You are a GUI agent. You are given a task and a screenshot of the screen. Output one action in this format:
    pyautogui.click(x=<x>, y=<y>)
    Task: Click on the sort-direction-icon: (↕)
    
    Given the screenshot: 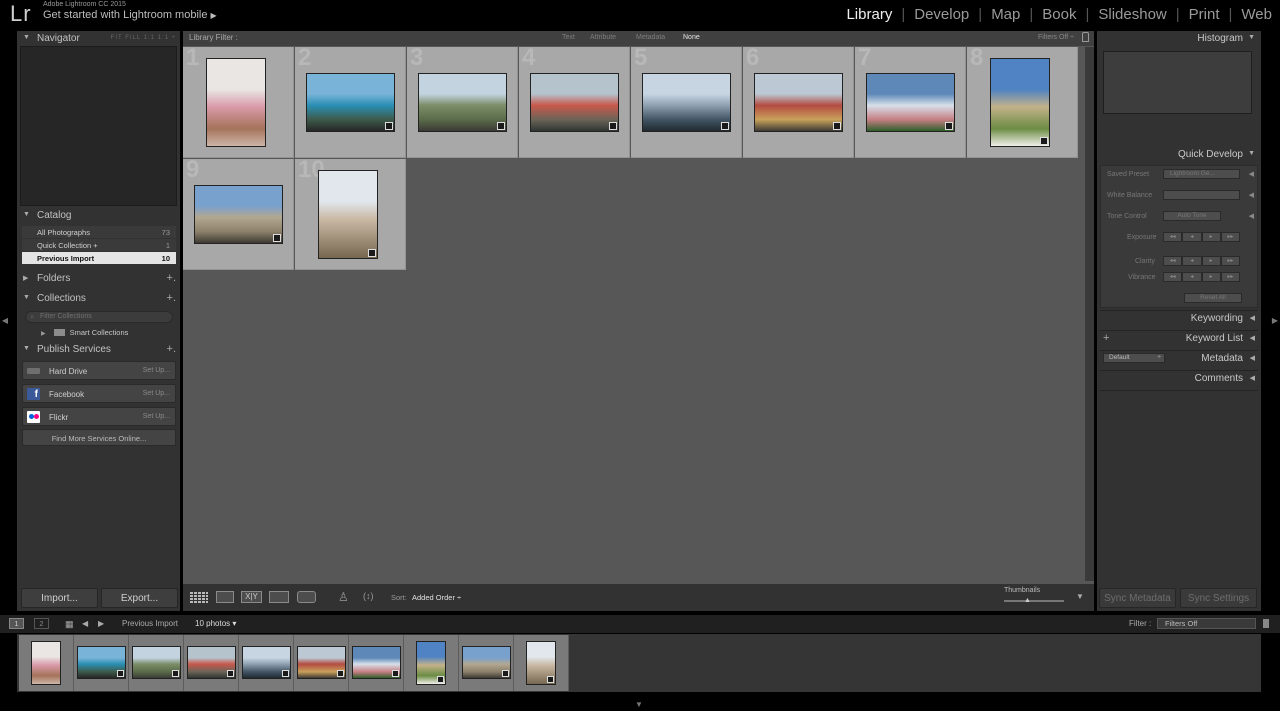 What is the action you would take?
    pyautogui.click(x=368, y=596)
    